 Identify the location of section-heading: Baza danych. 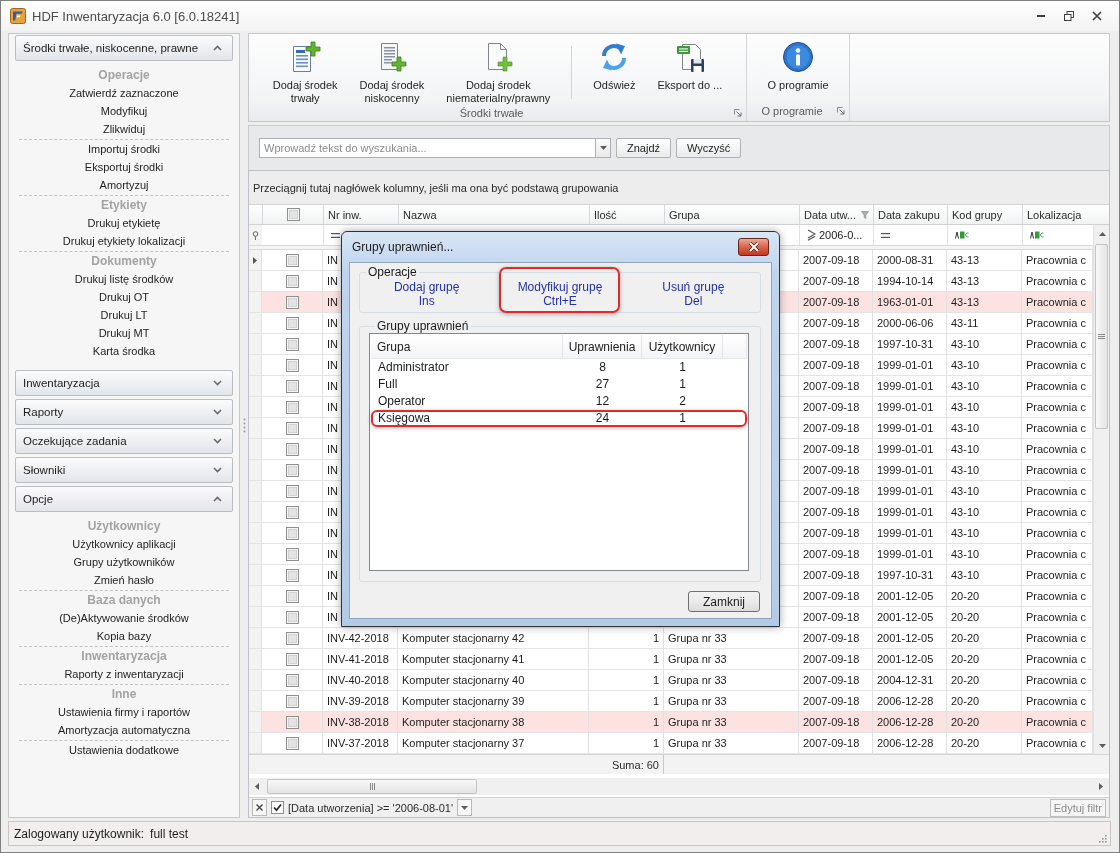
(124, 600).